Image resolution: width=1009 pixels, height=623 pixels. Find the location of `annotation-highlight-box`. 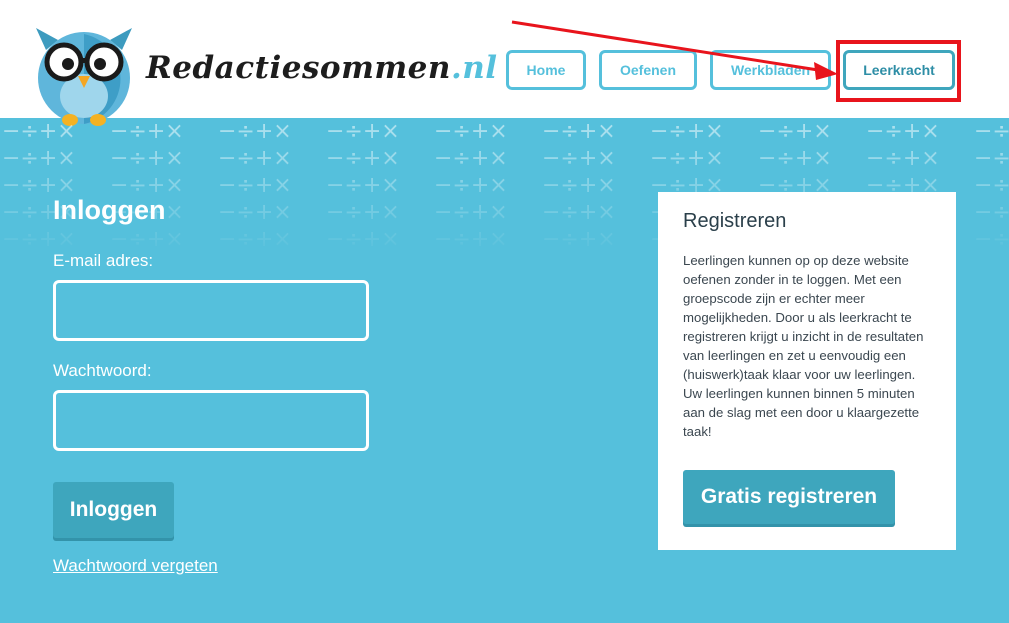

annotation-highlight-box is located at coordinates (898, 71).